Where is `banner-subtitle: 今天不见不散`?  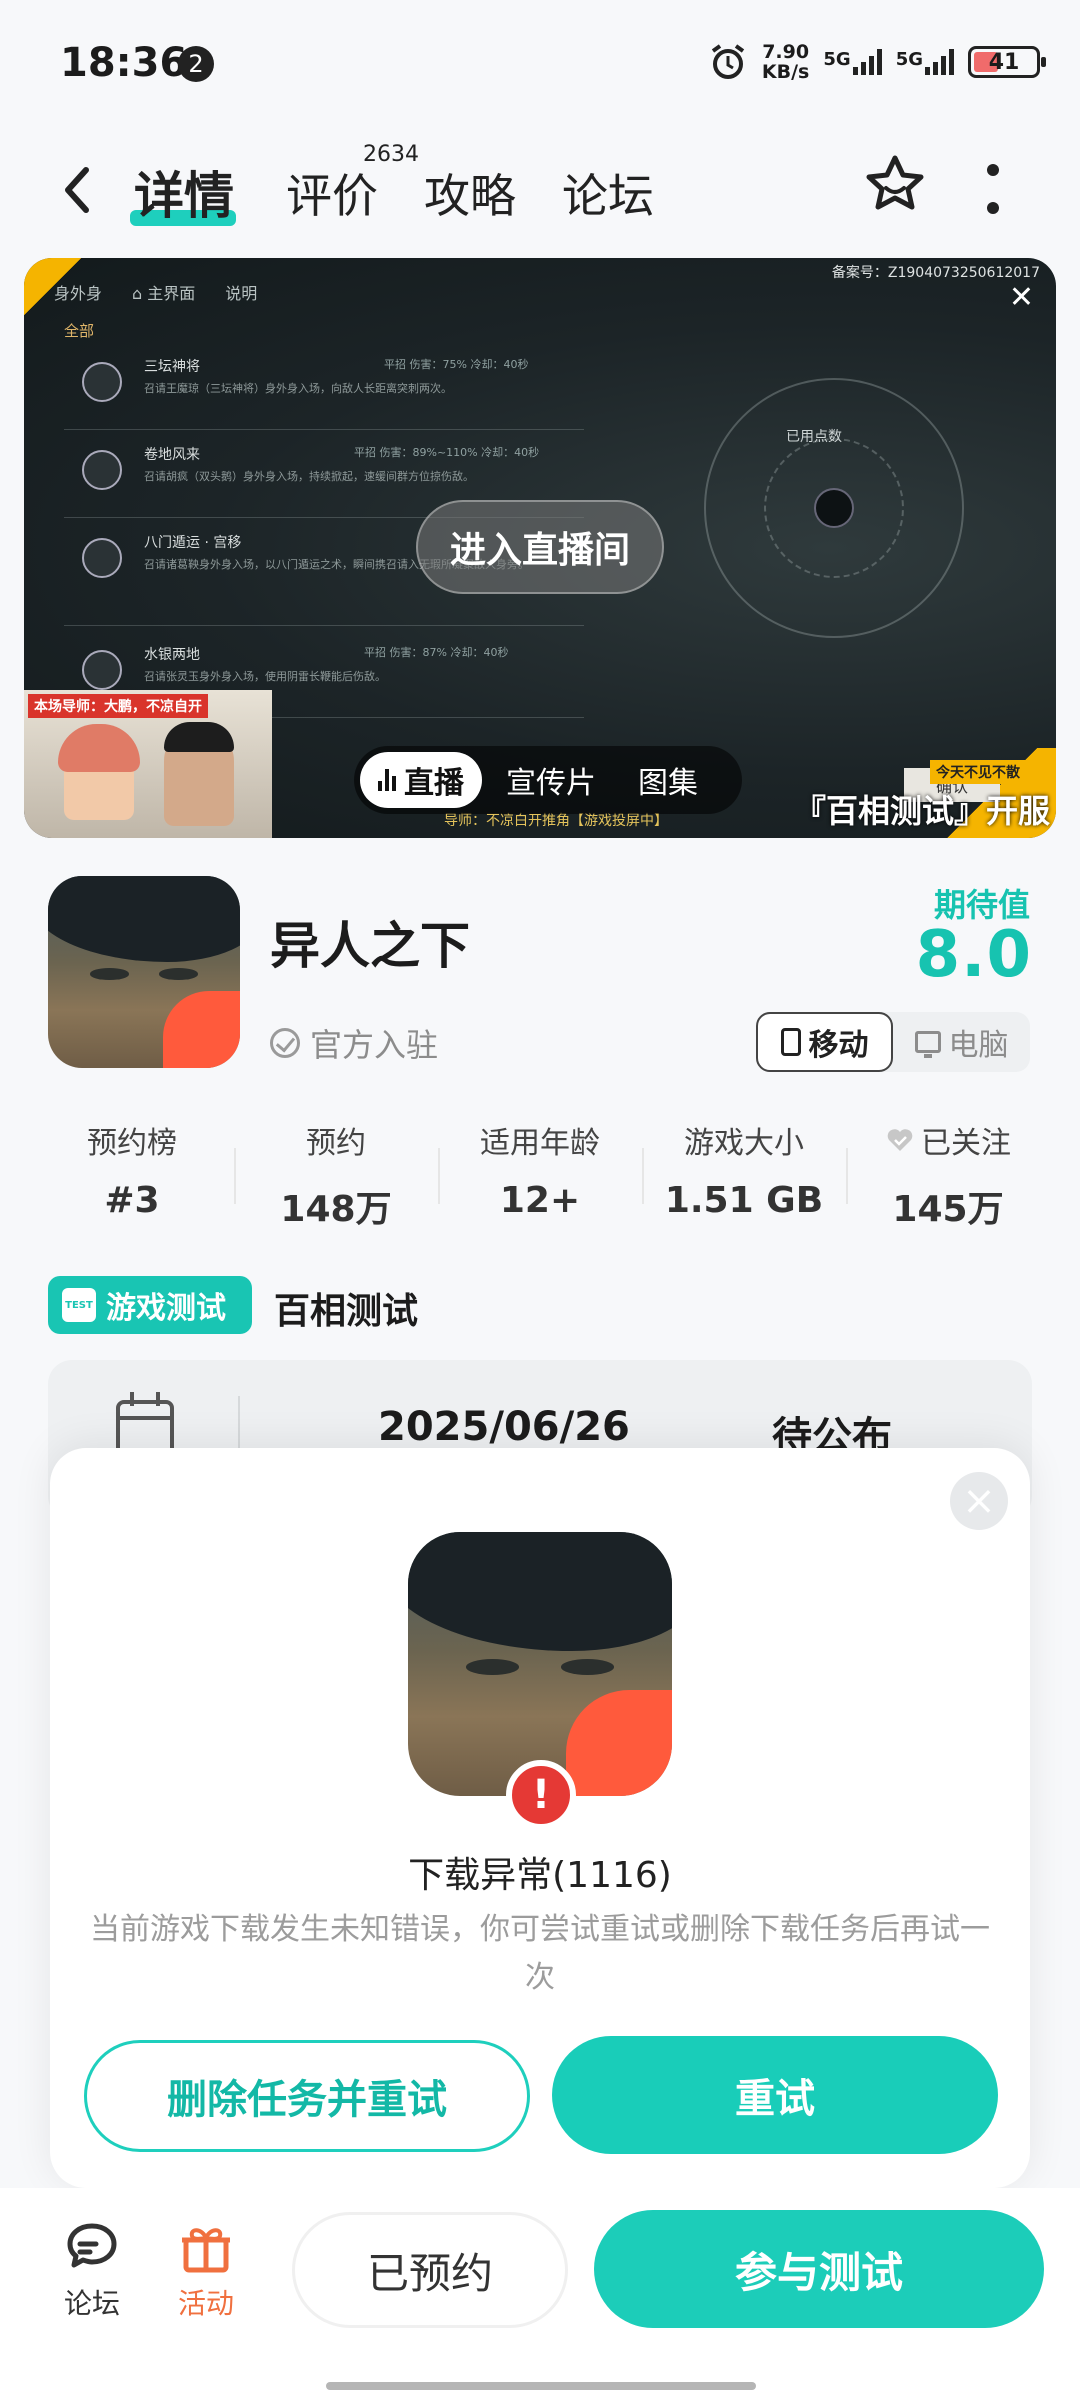
banner-subtitle: 今天不见不散 is located at coordinates (978, 772).